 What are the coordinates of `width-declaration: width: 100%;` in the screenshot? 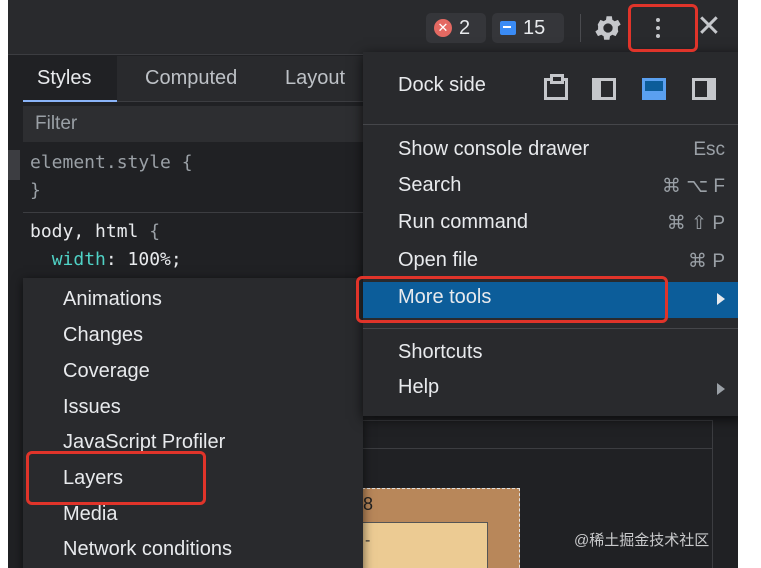 It's located at (106, 259).